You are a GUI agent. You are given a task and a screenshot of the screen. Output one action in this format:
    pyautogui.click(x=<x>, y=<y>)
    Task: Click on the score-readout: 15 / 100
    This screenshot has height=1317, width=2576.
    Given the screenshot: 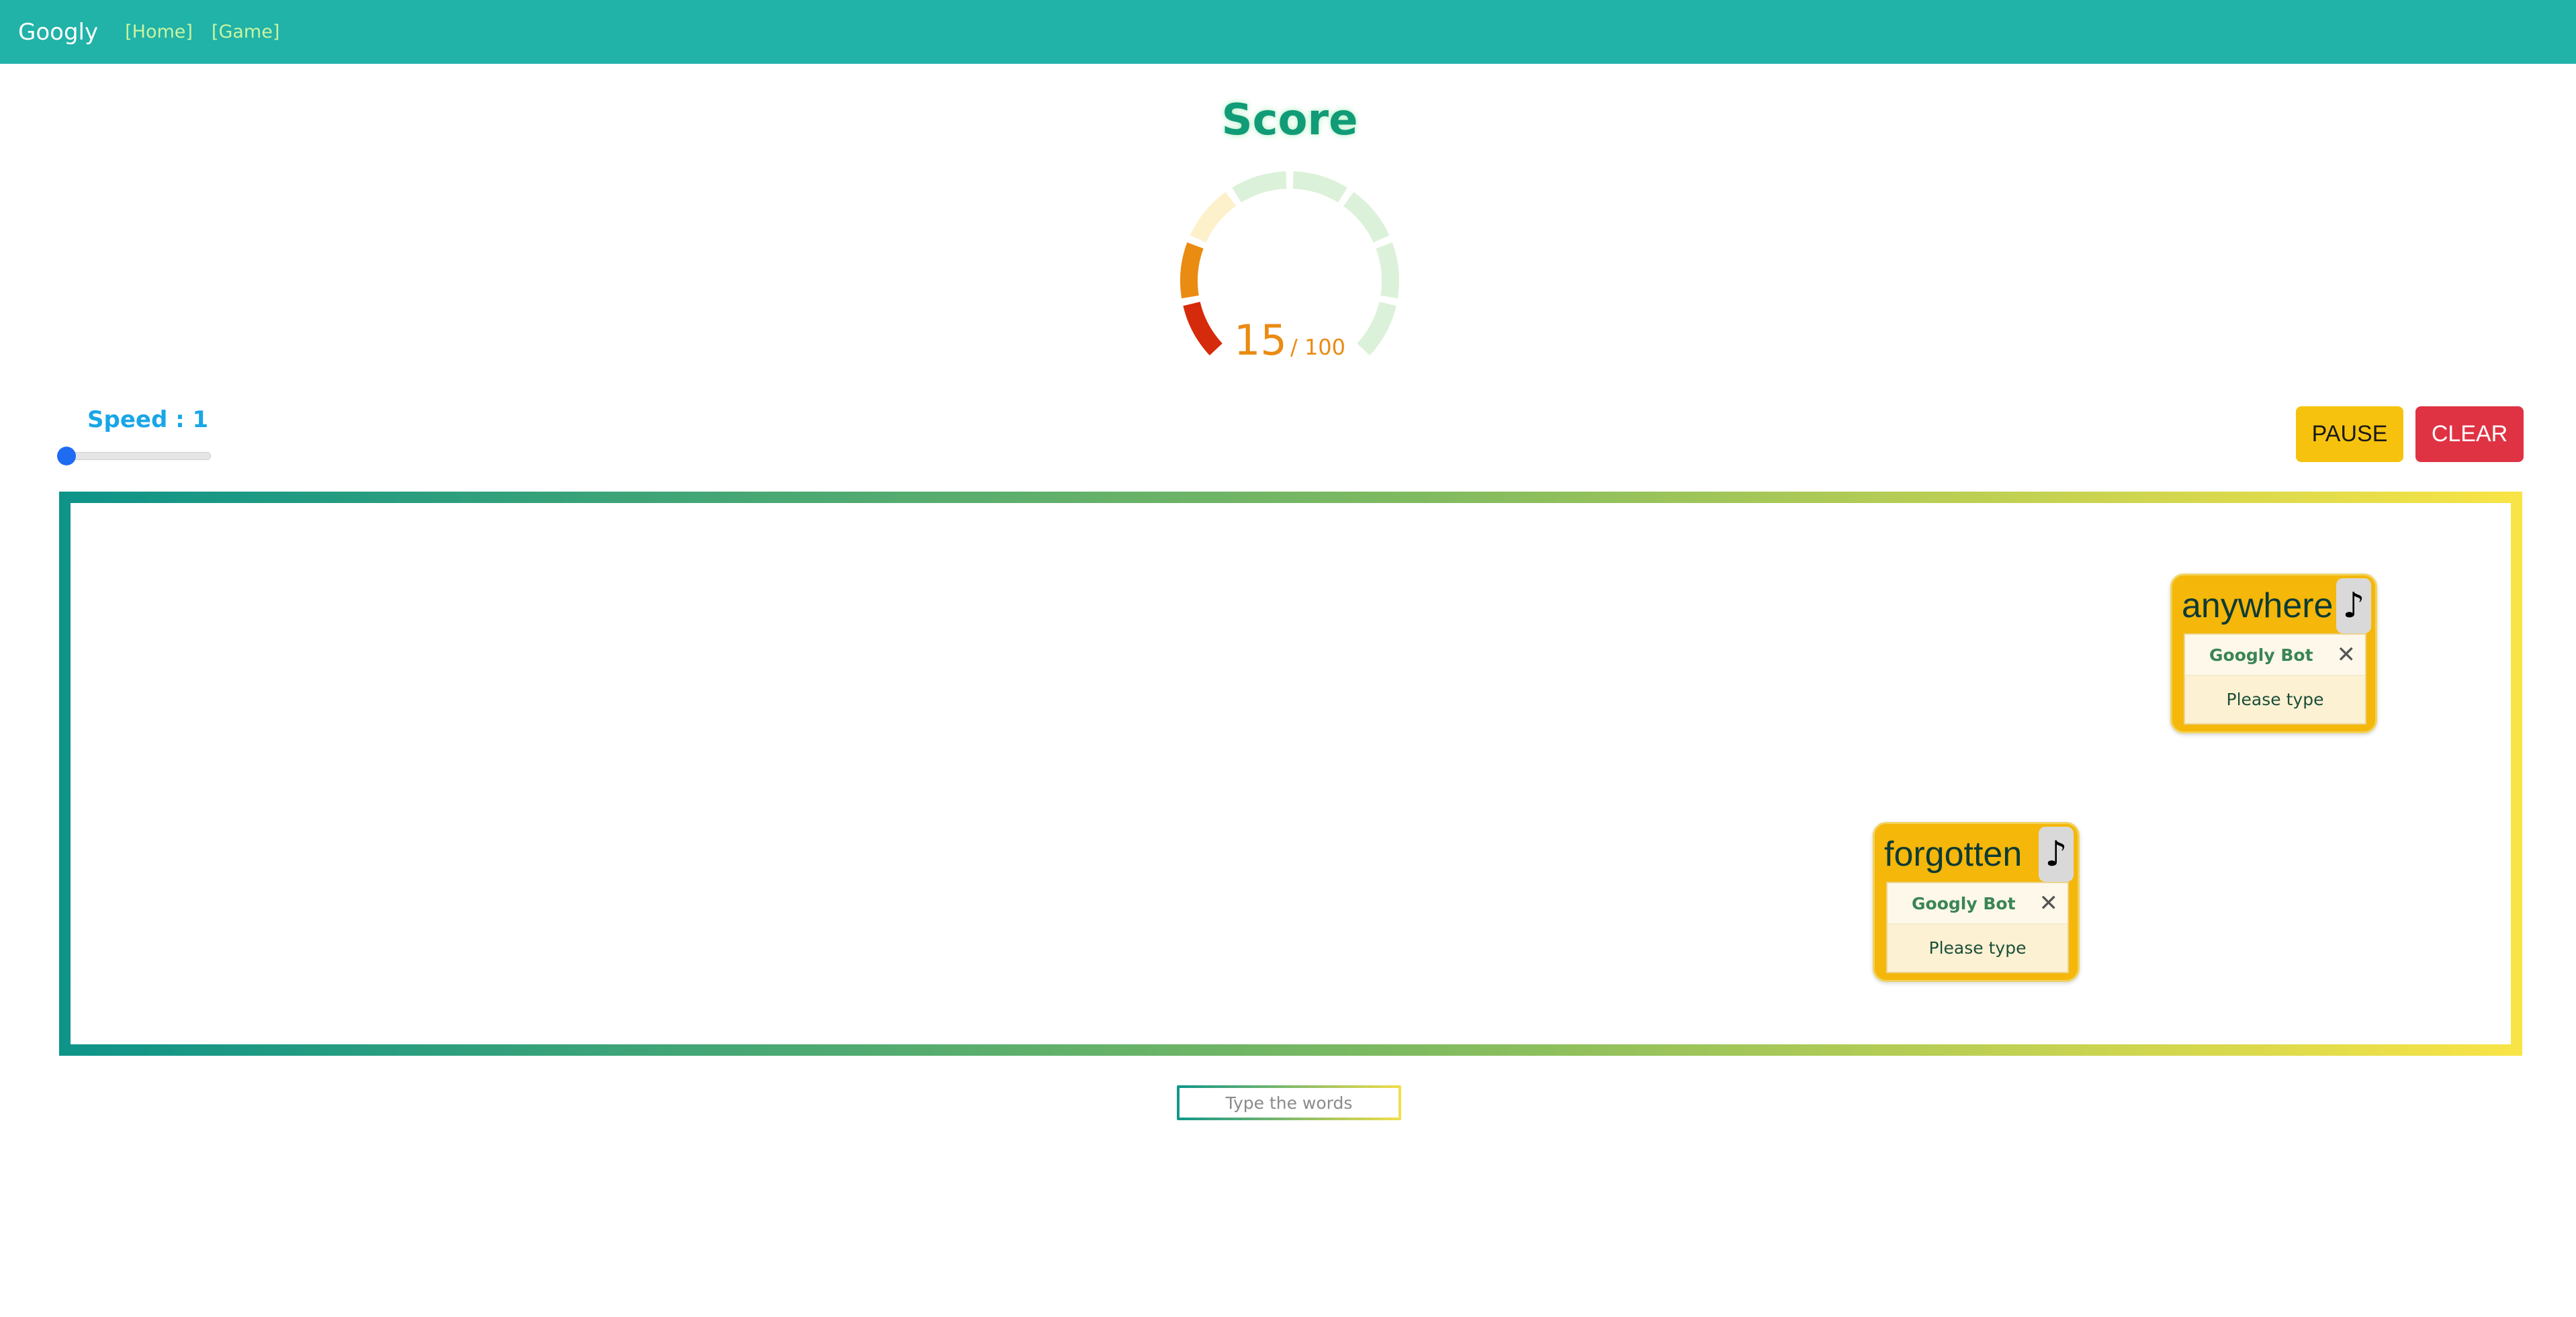 What is the action you would take?
    pyautogui.click(x=1290, y=340)
    